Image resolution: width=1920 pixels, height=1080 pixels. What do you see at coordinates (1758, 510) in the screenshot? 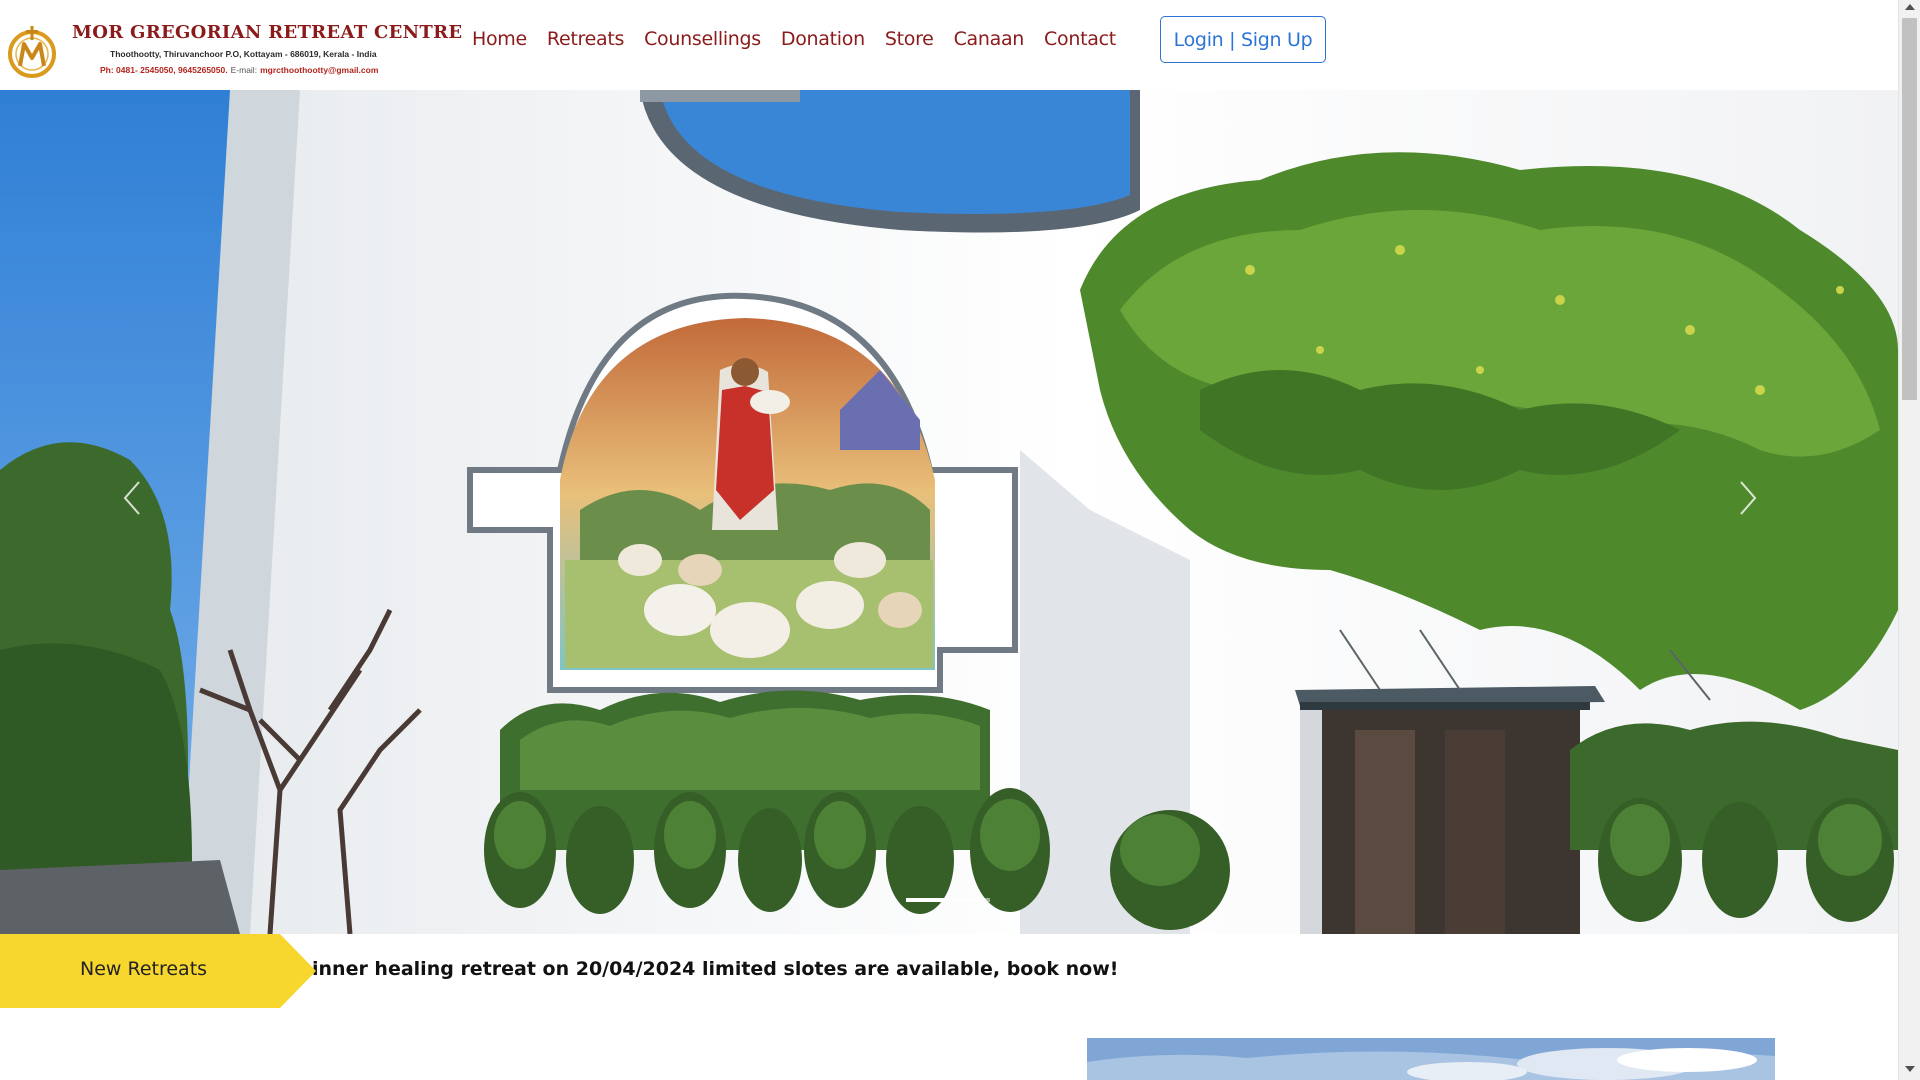
I see `carousel-next-button` at bounding box center [1758, 510].